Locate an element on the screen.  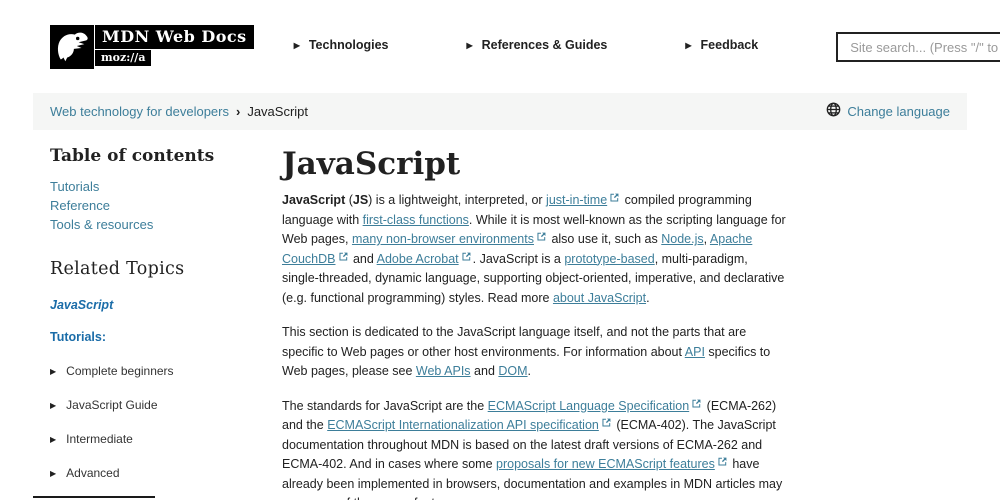
bold-text: JavaScript is located at coordinates (314, 200).